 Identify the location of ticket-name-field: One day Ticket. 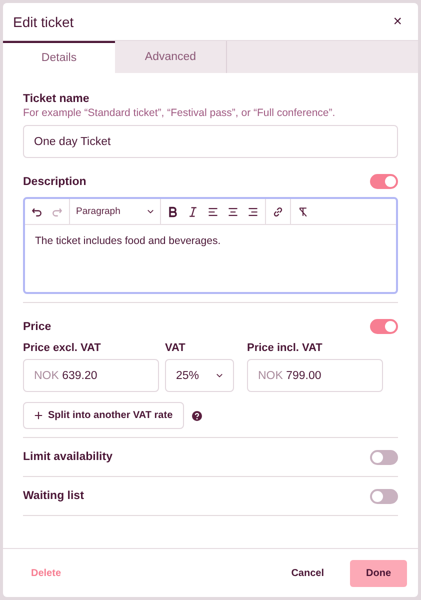
(210, 141).